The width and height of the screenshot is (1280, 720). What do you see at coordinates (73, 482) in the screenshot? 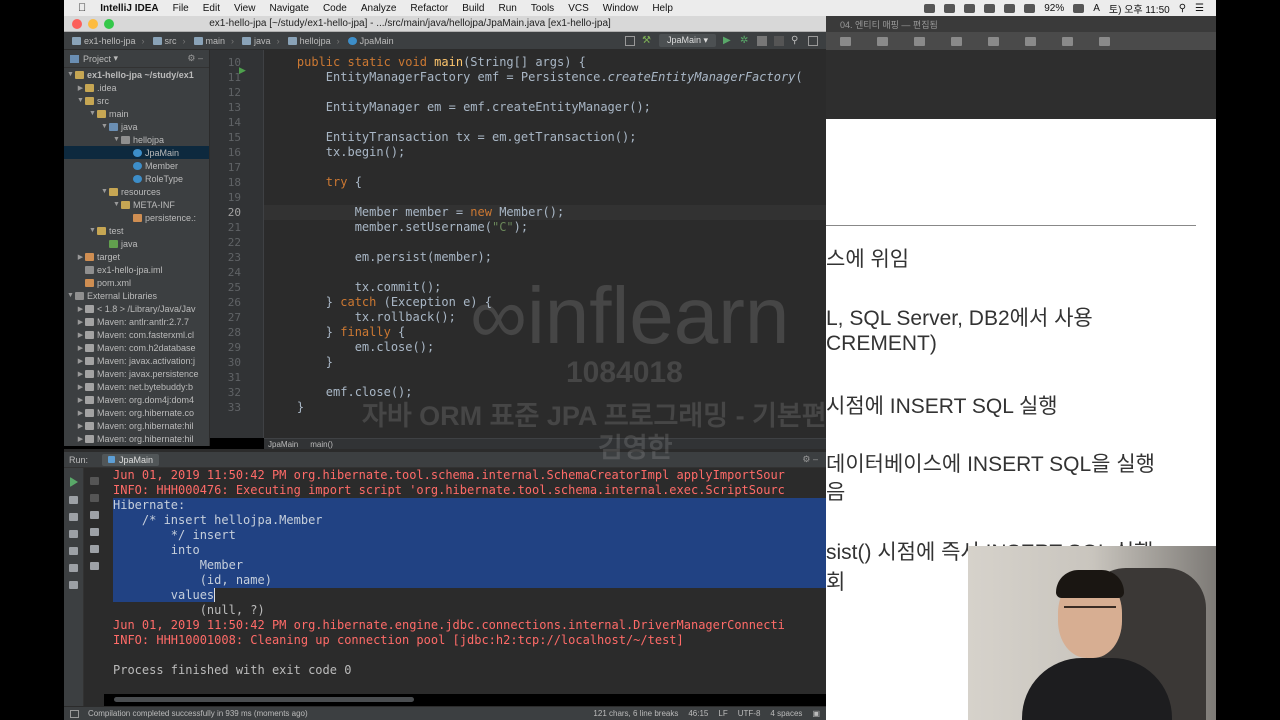
I see `rerun-icon` at bounding box center [73, 482].